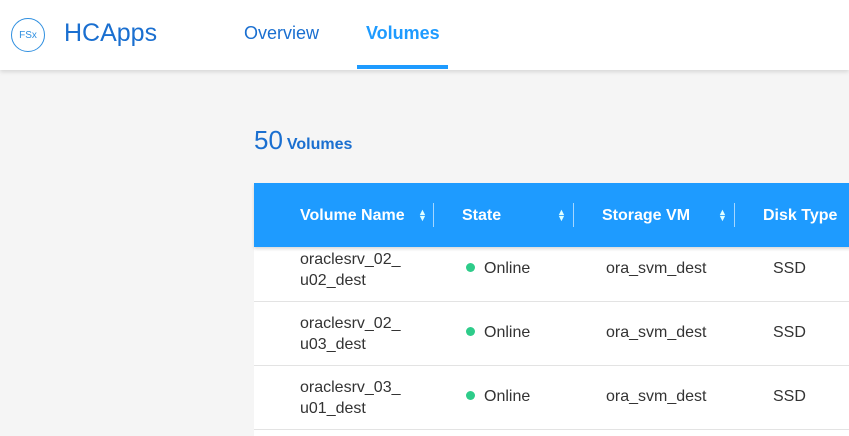  I want to click on column-state: State, so click(481, 216).